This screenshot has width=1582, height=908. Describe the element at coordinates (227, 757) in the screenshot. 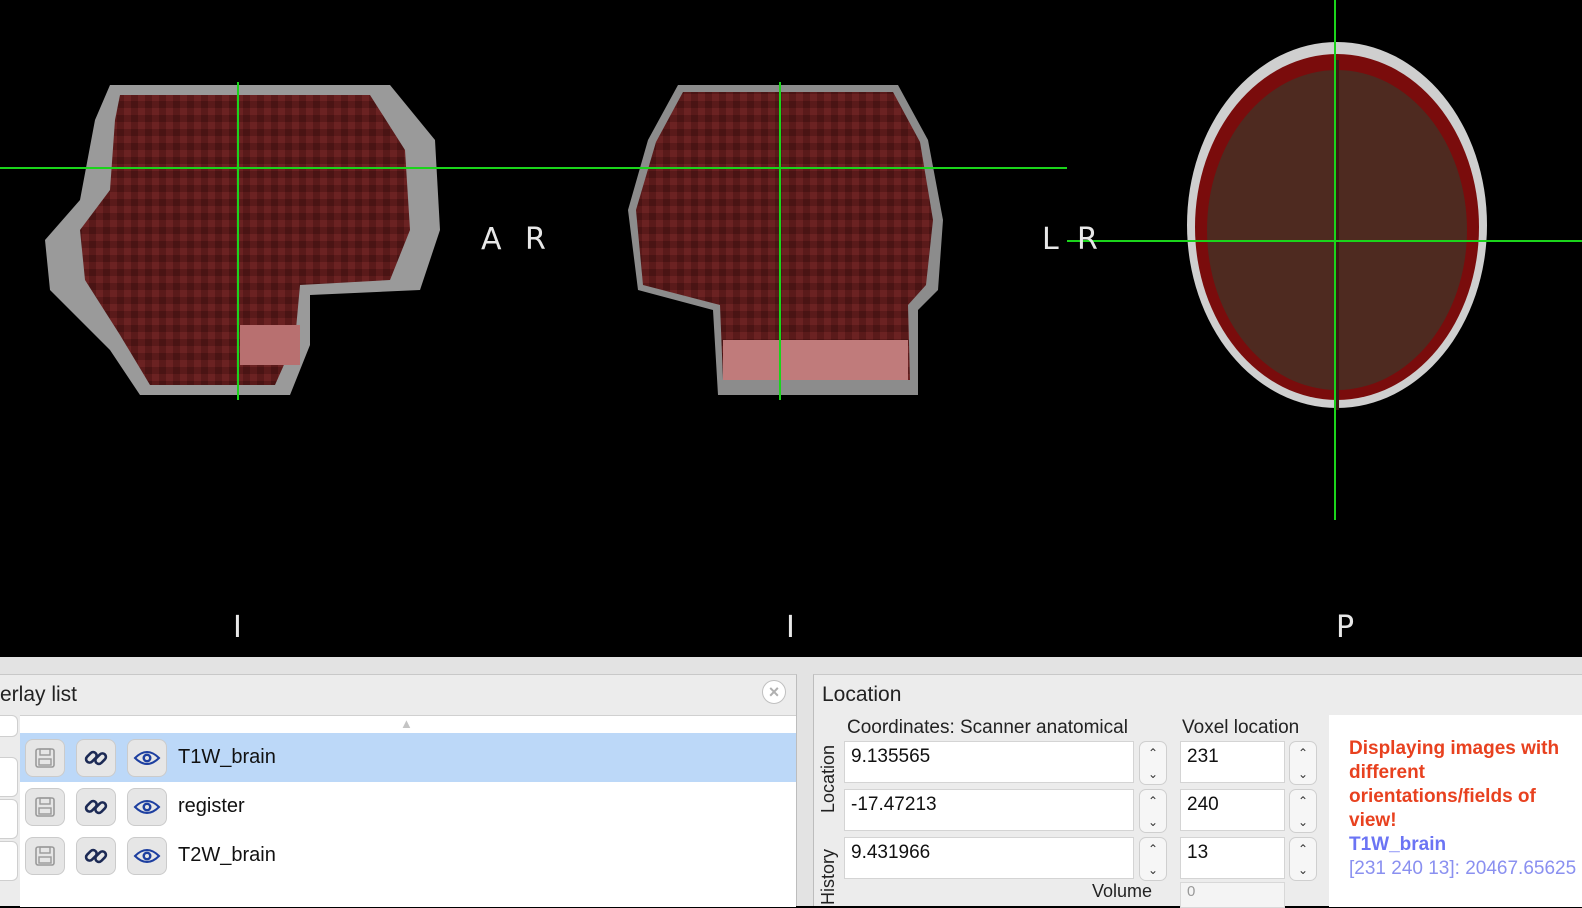

I see `overlay-name: T1W_brain` at that location.